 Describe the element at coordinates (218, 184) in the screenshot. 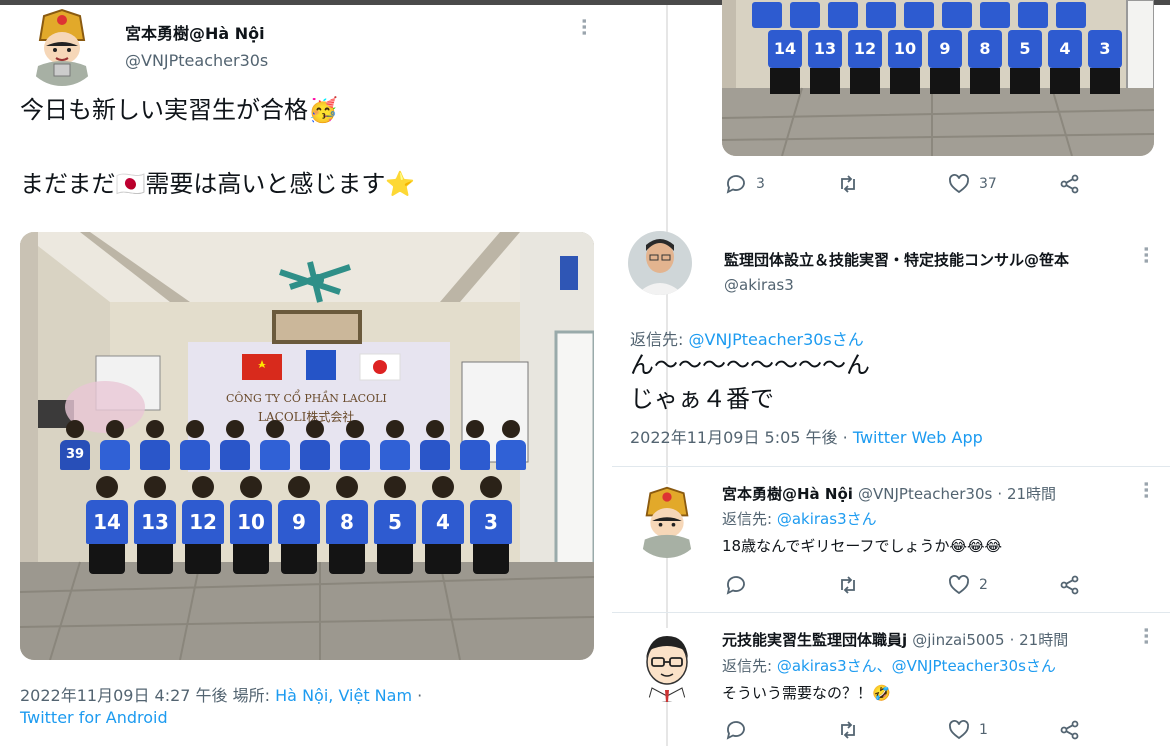

I see `tweet-text-line-2: まだまだ🇯🇵需要は高いと感じます⭐` at that location.